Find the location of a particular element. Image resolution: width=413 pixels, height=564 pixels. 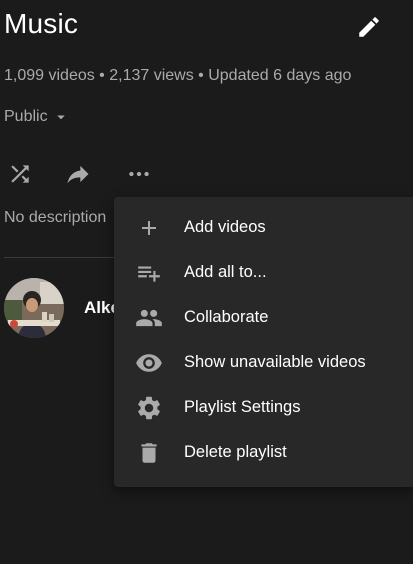

share-arrow-icon is located at coordinates (78, 174).